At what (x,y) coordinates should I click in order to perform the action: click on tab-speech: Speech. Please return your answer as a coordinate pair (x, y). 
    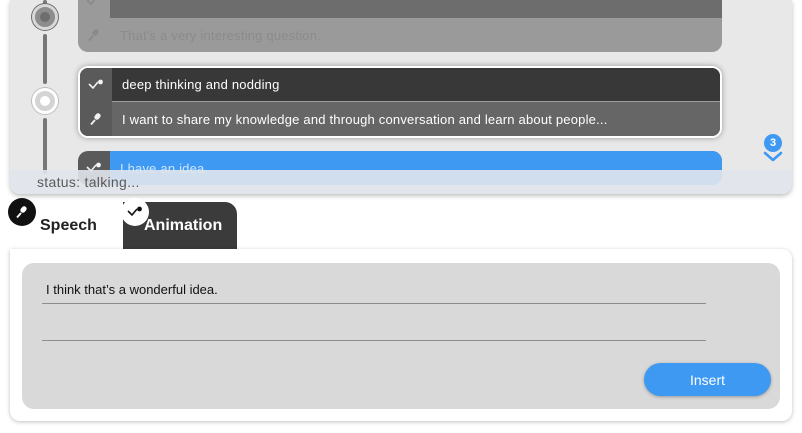
    Looking at the image, I should click on (66, 223).